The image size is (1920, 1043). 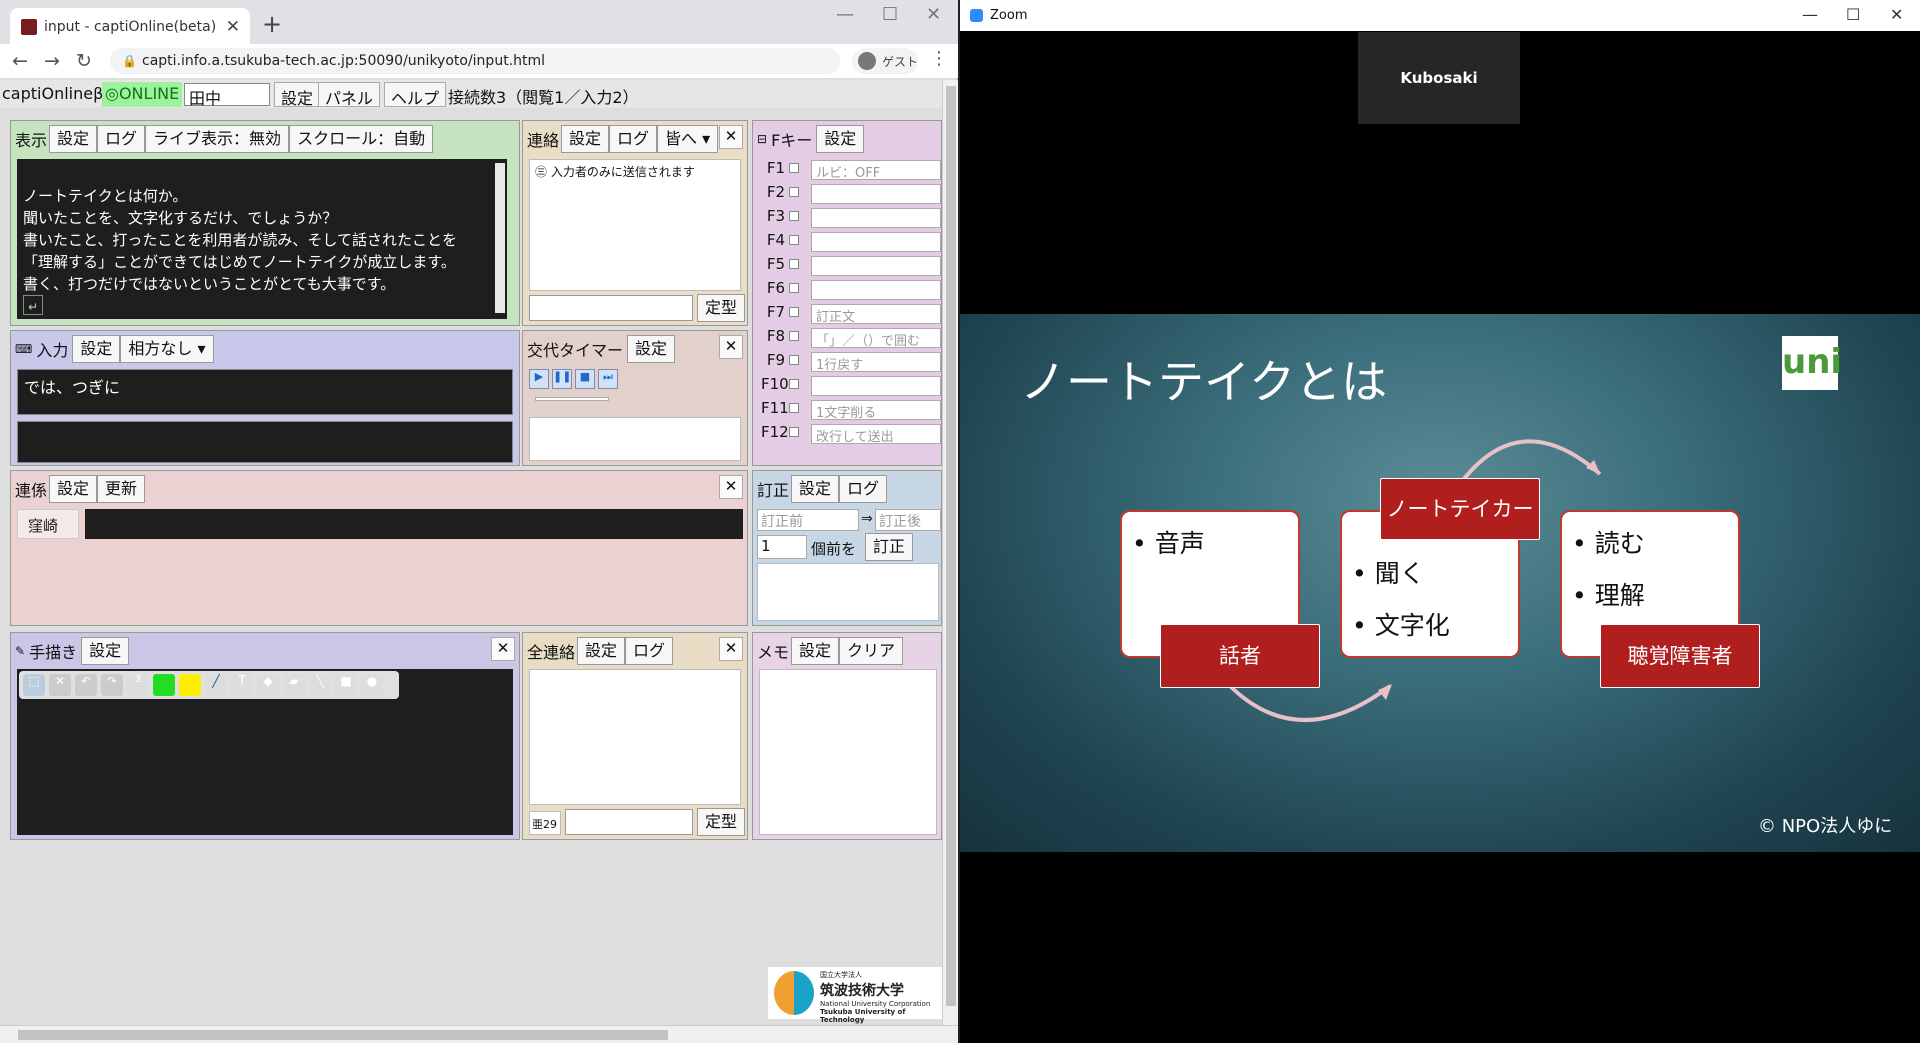 I want to click on scroll-mode-button: スクロール：自動, so click(x=361, y=139).